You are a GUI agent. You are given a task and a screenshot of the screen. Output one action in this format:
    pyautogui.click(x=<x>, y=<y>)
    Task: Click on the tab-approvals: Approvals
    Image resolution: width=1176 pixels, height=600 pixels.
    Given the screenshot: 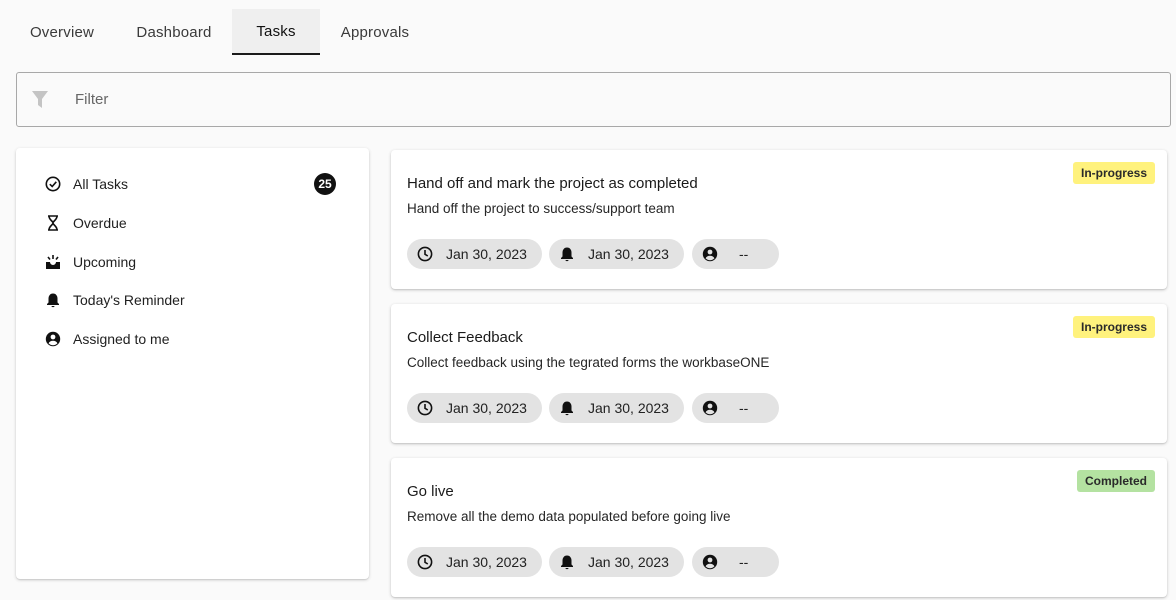 What is the action you would take?
    pyautogui.click(x=375, y=32)
    